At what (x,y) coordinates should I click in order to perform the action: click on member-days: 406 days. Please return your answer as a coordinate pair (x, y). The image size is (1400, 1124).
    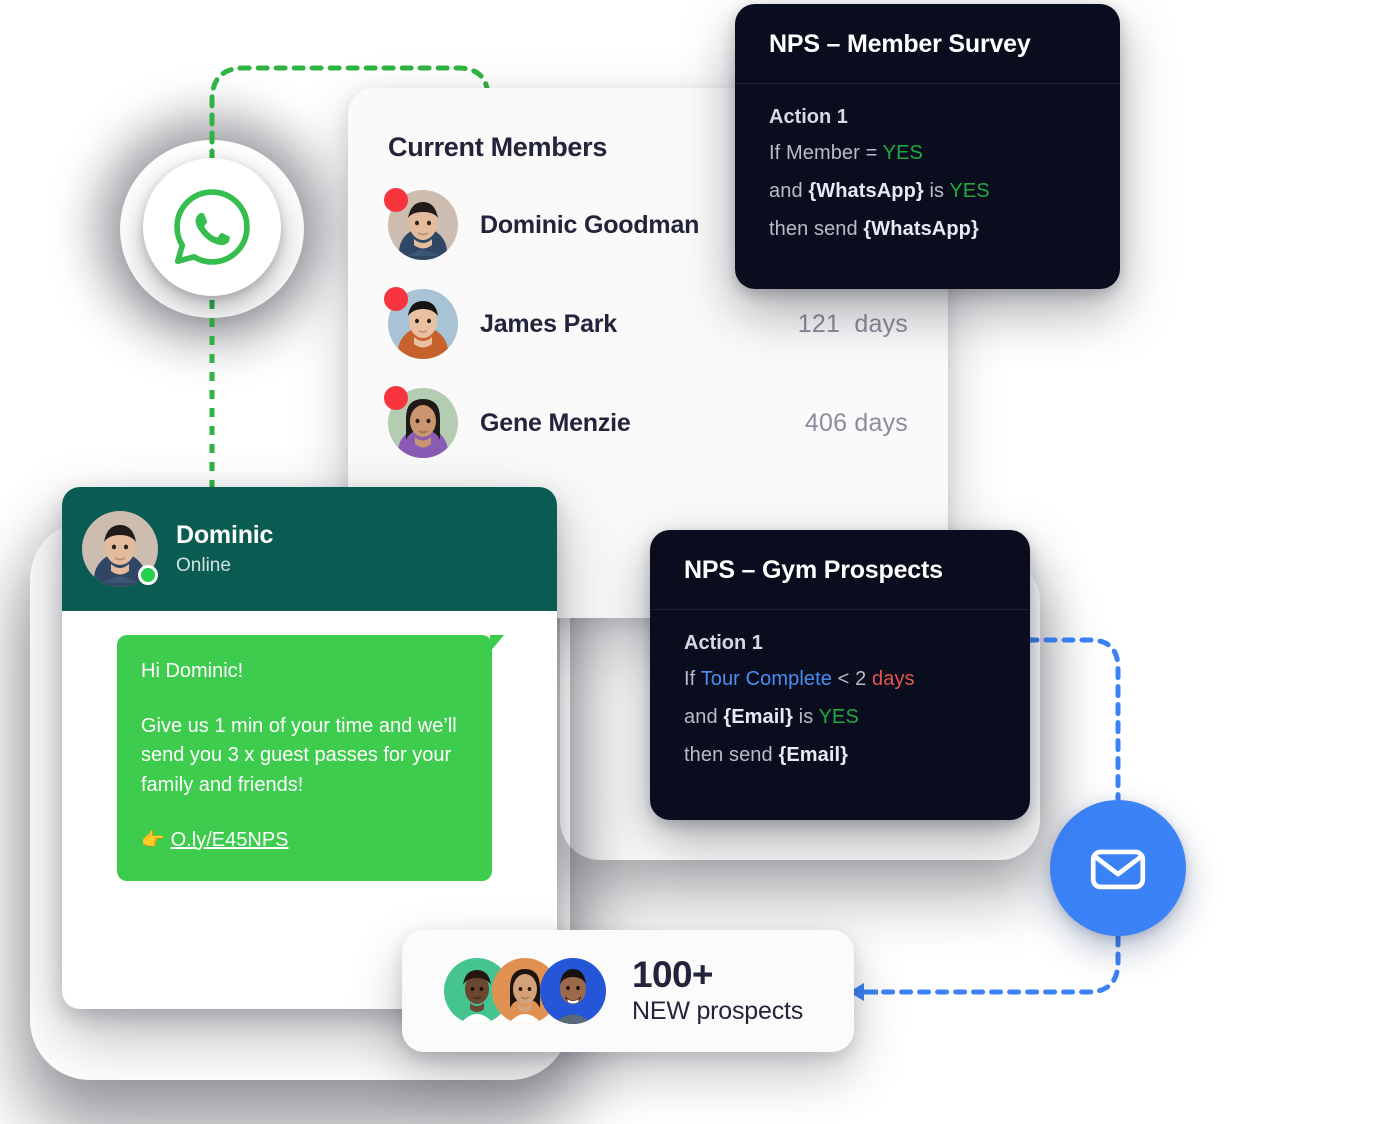
    Looking at the image, I should click on (856, 422).